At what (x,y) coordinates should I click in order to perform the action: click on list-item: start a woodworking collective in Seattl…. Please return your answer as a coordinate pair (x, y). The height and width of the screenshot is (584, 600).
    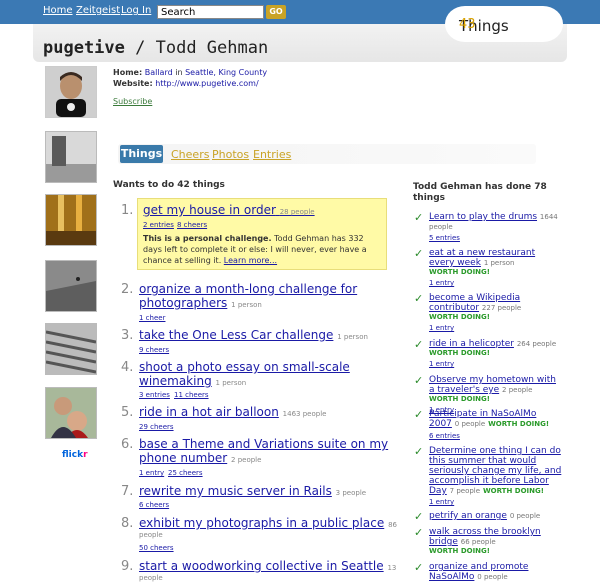
    Looking at the image, I should click on (267, 567).